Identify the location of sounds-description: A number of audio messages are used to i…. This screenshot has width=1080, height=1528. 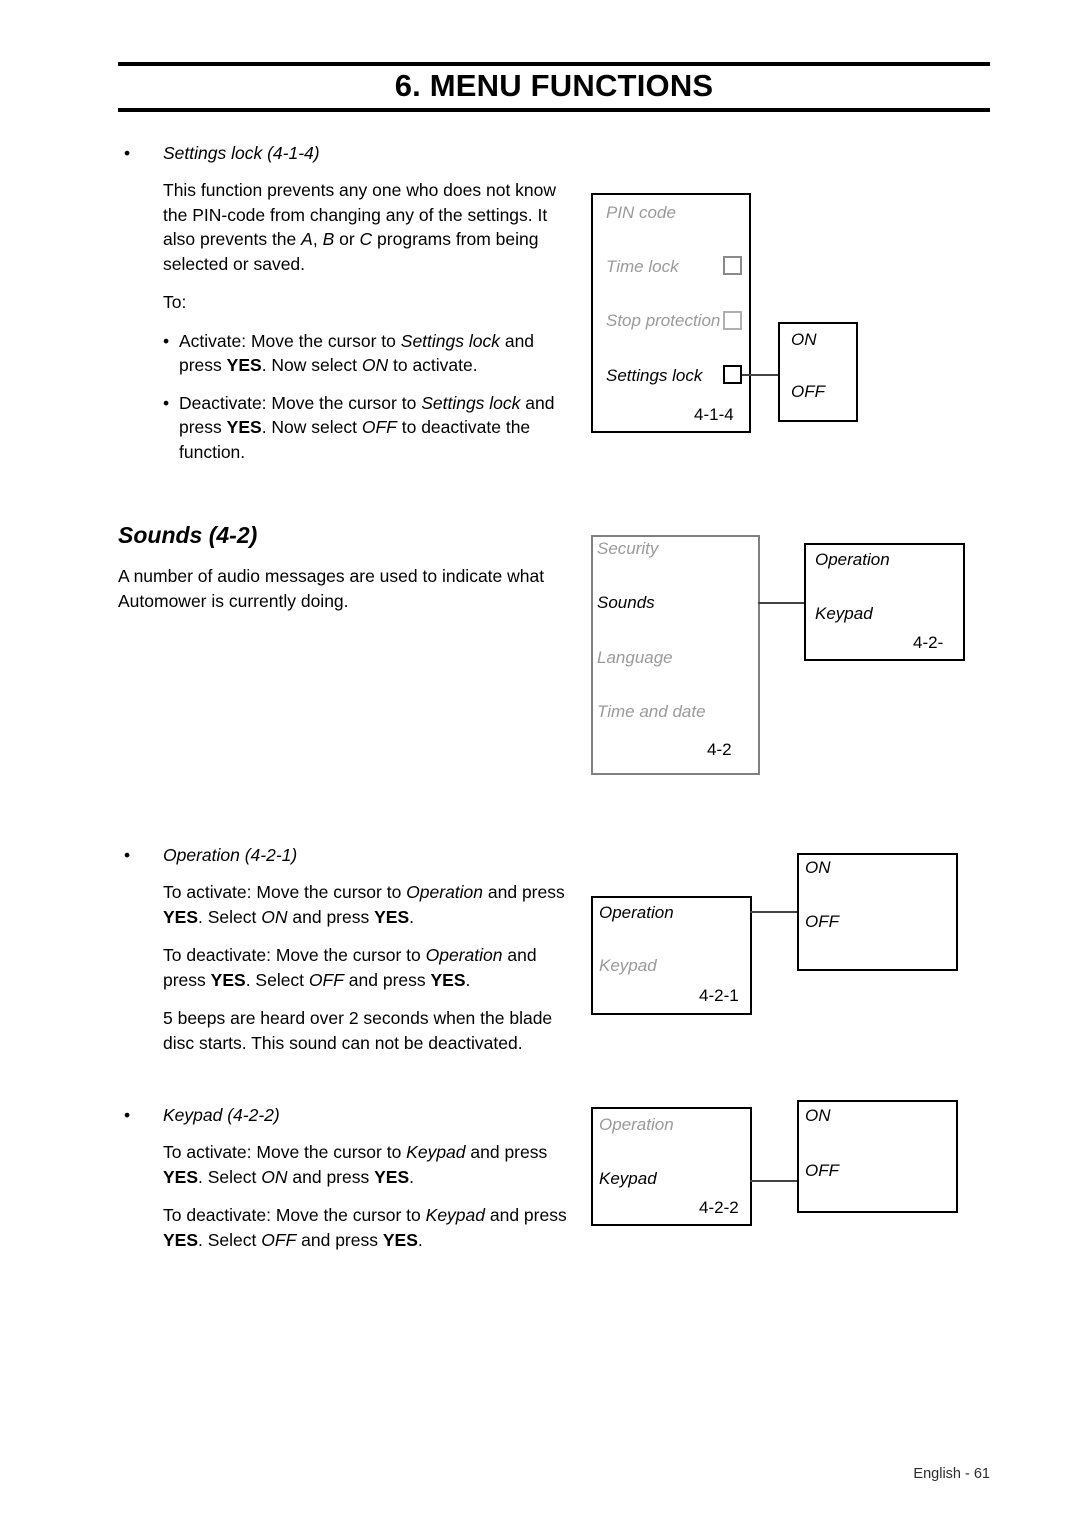
(331, 588).